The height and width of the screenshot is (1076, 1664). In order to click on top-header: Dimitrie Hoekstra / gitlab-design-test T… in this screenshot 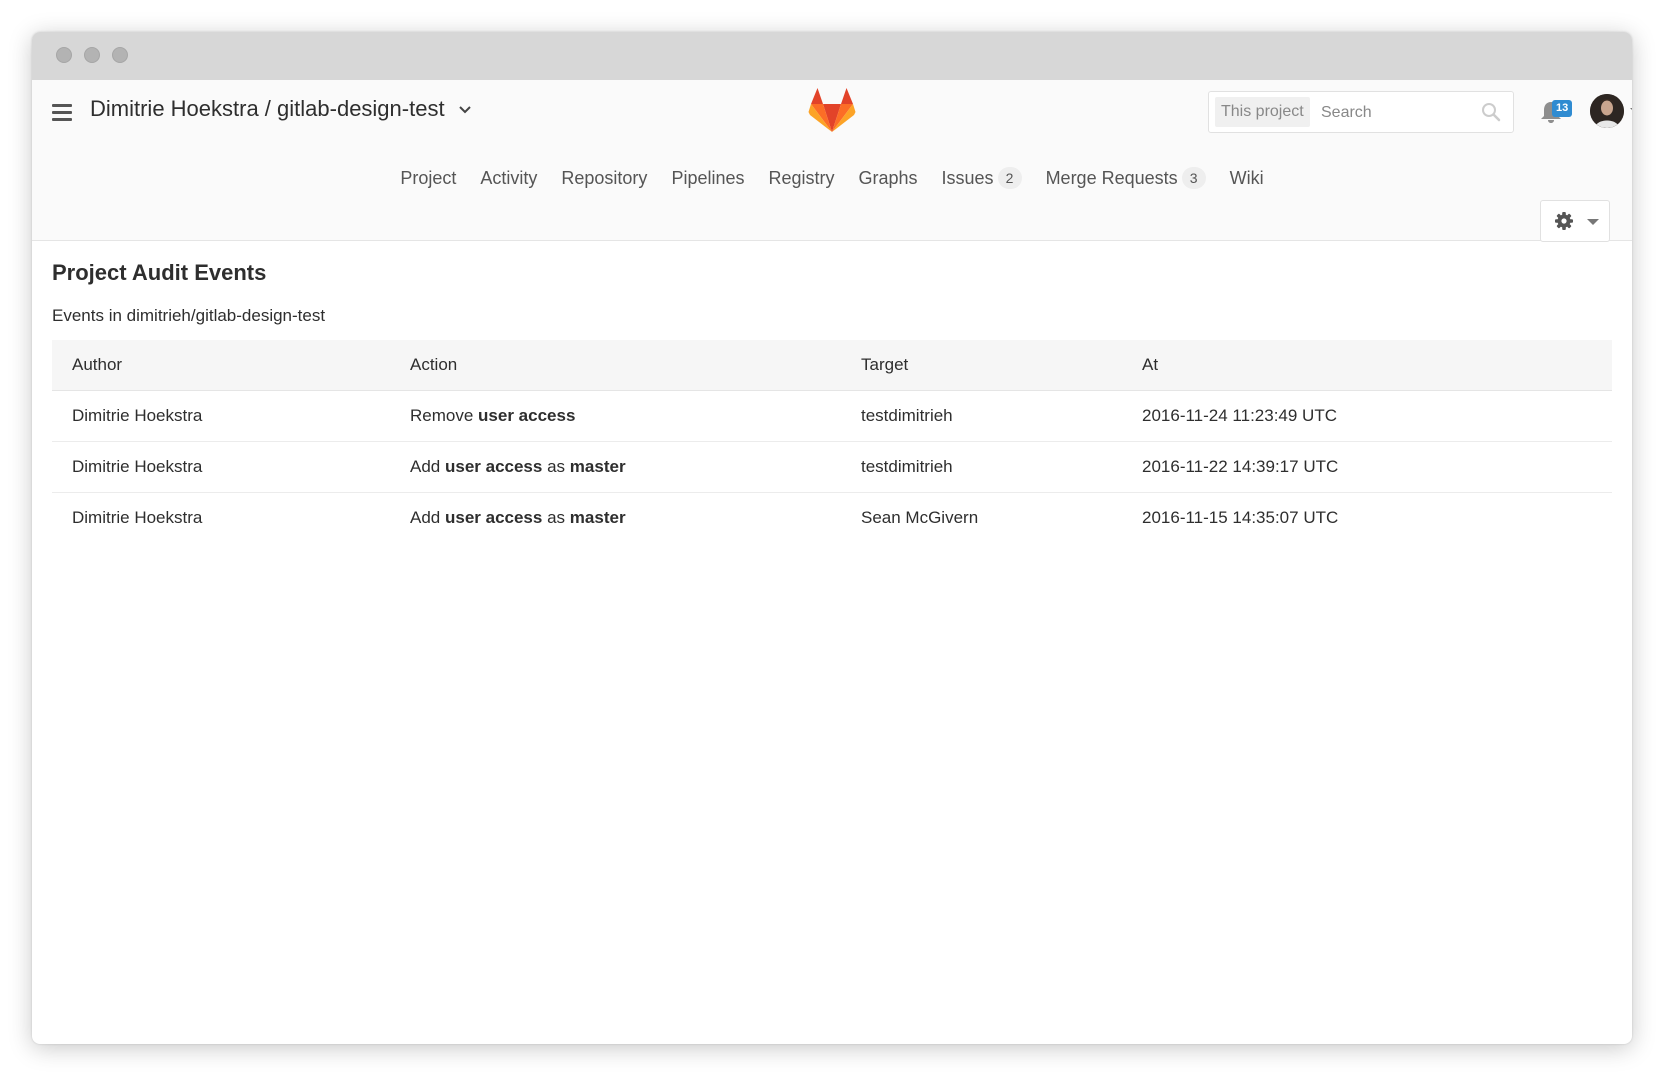, I will do `click(832, 161)`.